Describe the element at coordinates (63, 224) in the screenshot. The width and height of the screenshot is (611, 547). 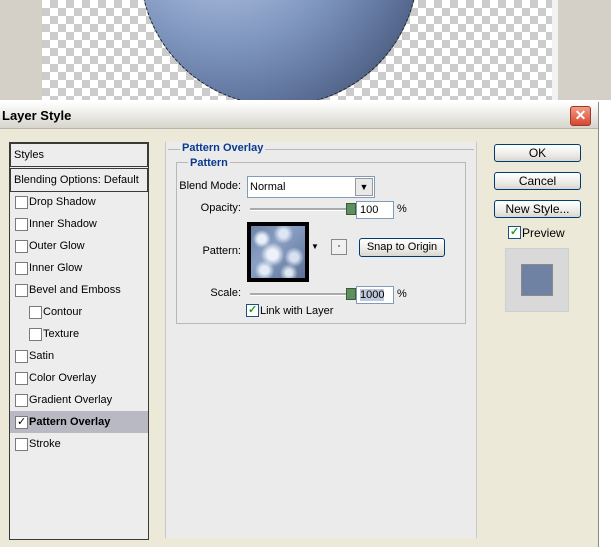
I see `style-item-label: Inner Shadow` at that location.